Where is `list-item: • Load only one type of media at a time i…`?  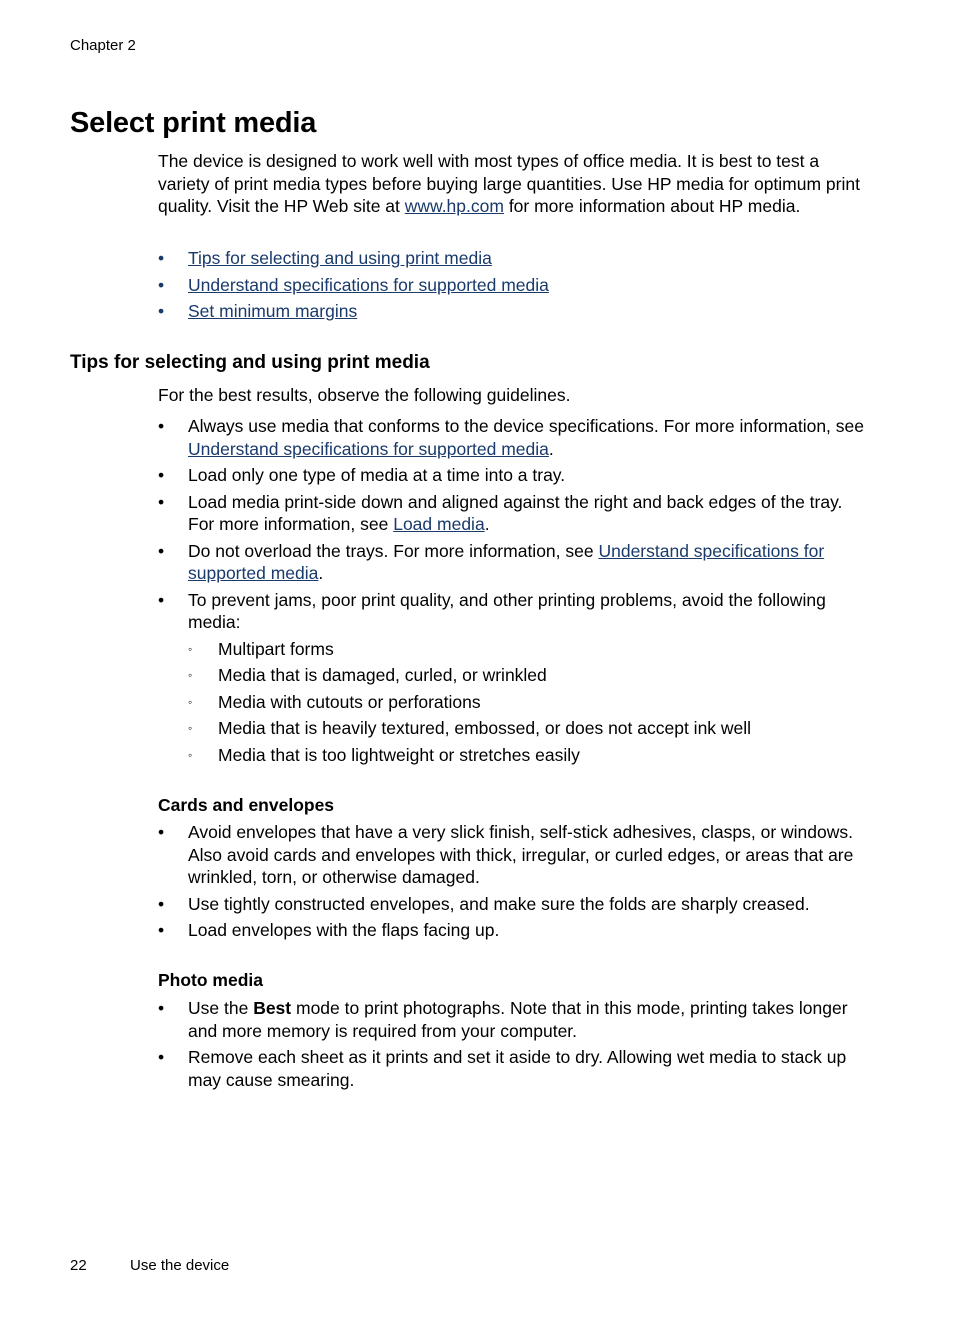 list-item: • Load only one type of media at a time i… is located at coordinates (514, 475).